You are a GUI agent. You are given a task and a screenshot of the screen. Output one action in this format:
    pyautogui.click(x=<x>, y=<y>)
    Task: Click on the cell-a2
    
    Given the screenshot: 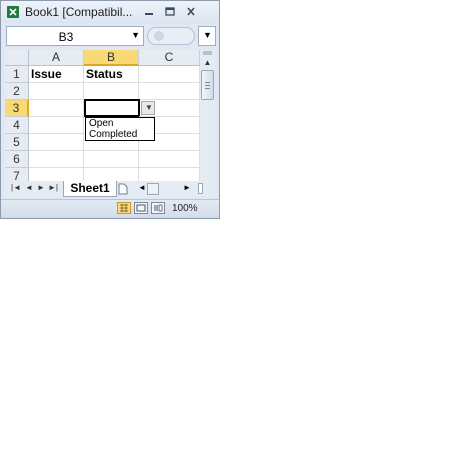 What is the action you would take?
    pyautogui.click(x=56, y=91)
    